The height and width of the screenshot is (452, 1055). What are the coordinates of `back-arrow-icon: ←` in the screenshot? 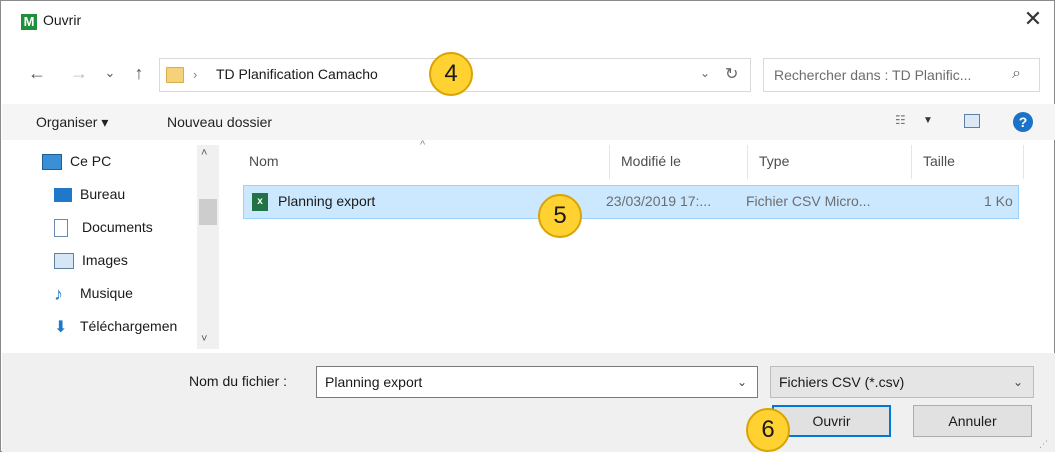 It's located at (37, 73).